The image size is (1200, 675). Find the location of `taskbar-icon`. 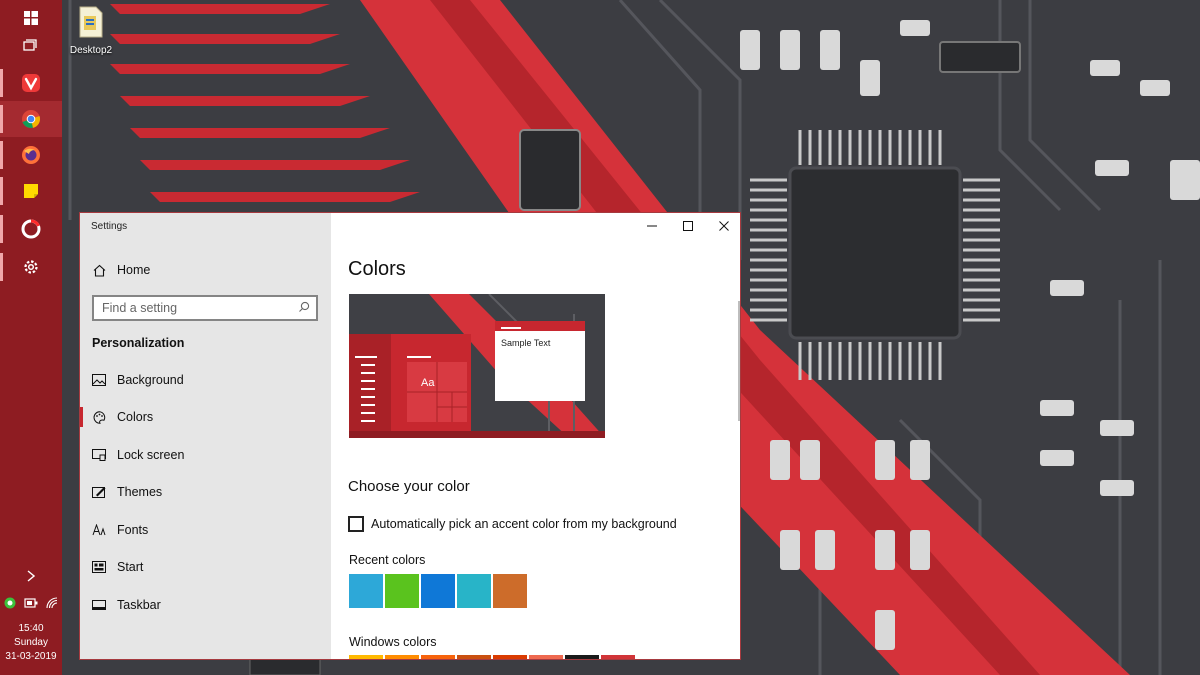

taskbar-icon is located at coordinates (99, 605).